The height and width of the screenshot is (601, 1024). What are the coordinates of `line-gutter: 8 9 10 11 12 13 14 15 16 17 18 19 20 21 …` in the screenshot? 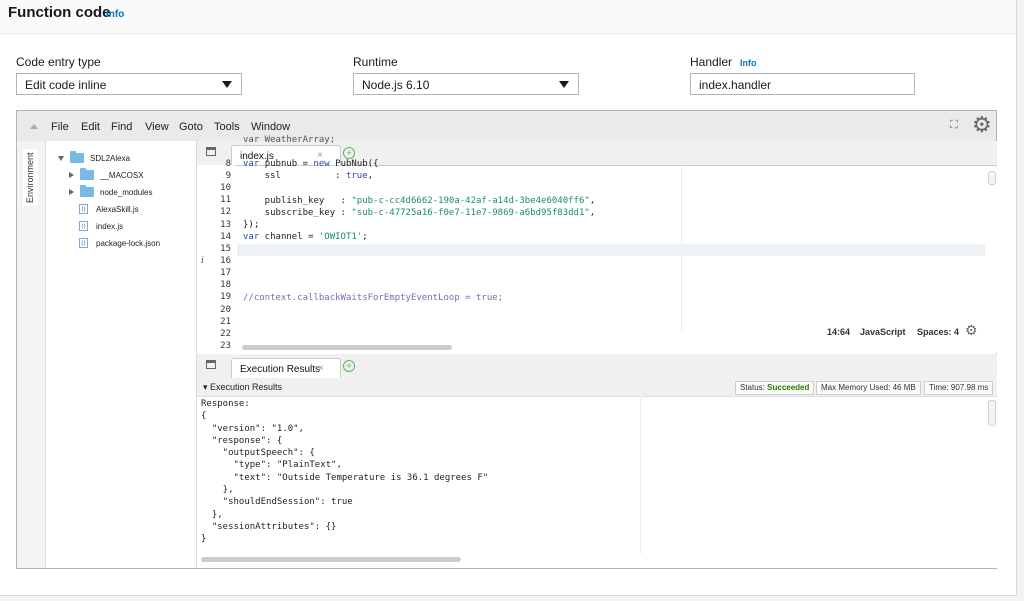 It's located at (216, 256).